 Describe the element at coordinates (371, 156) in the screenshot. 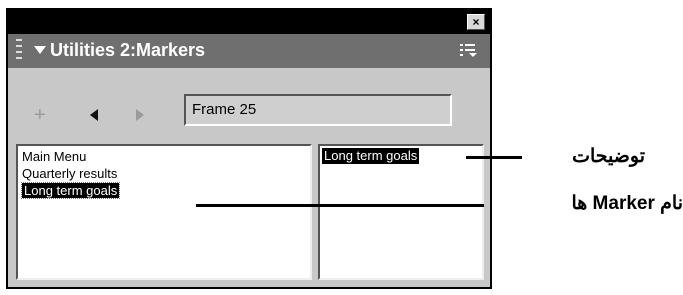

I see `description-text: Long term goals` at that location.